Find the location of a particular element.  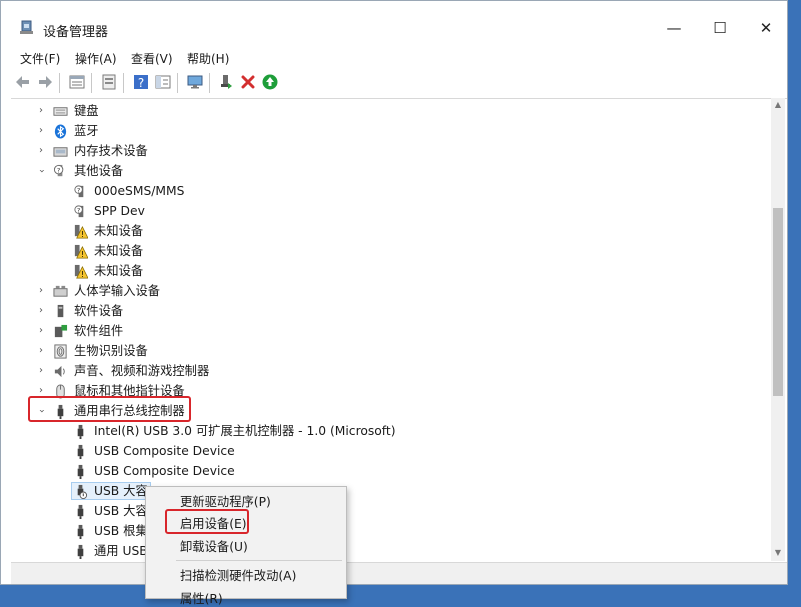

tree-item-label: 内存技术设备 is located at coordinates (111, 151).